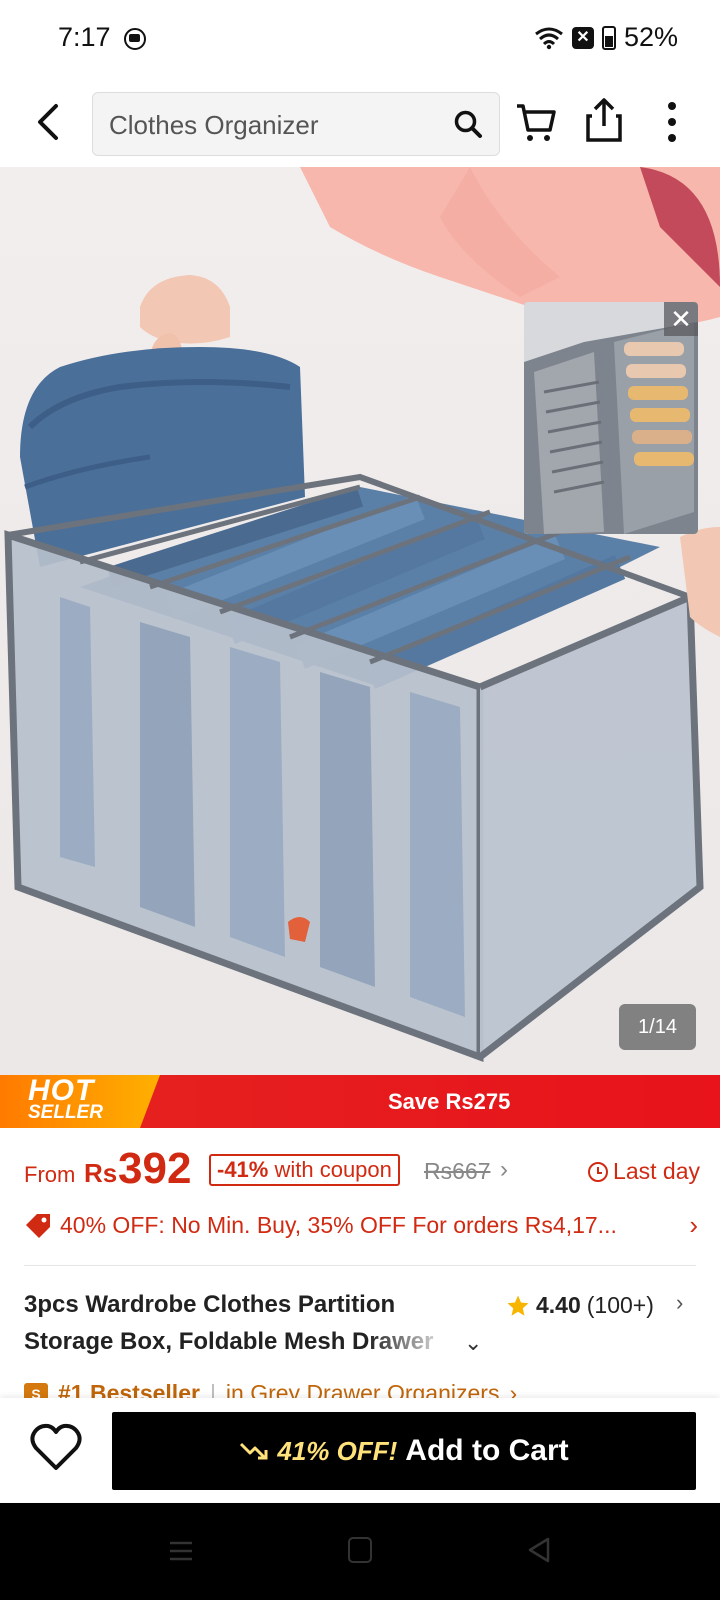 This screenshot has width=720, height=1600. What do you see at coordinates (214, 125) in the screenshot?
I see `search-query: Clothes Organizer` at bounding box center [214, 125].